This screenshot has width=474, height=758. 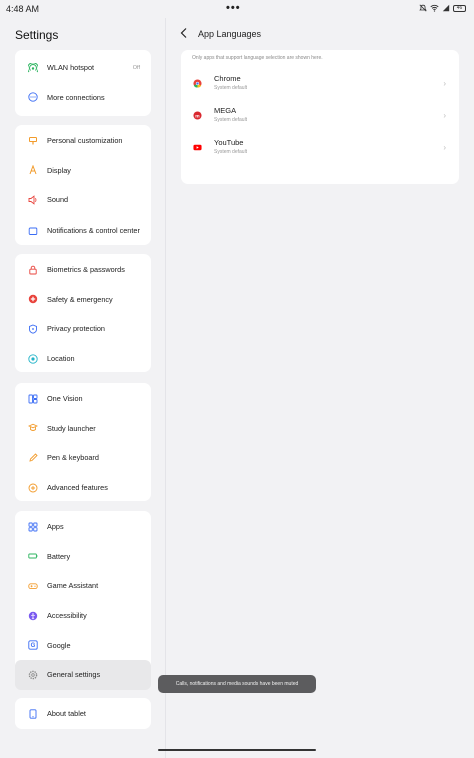 I want to click on sidebar-item-label: Safety & emergency, so click(x=80, y=299).